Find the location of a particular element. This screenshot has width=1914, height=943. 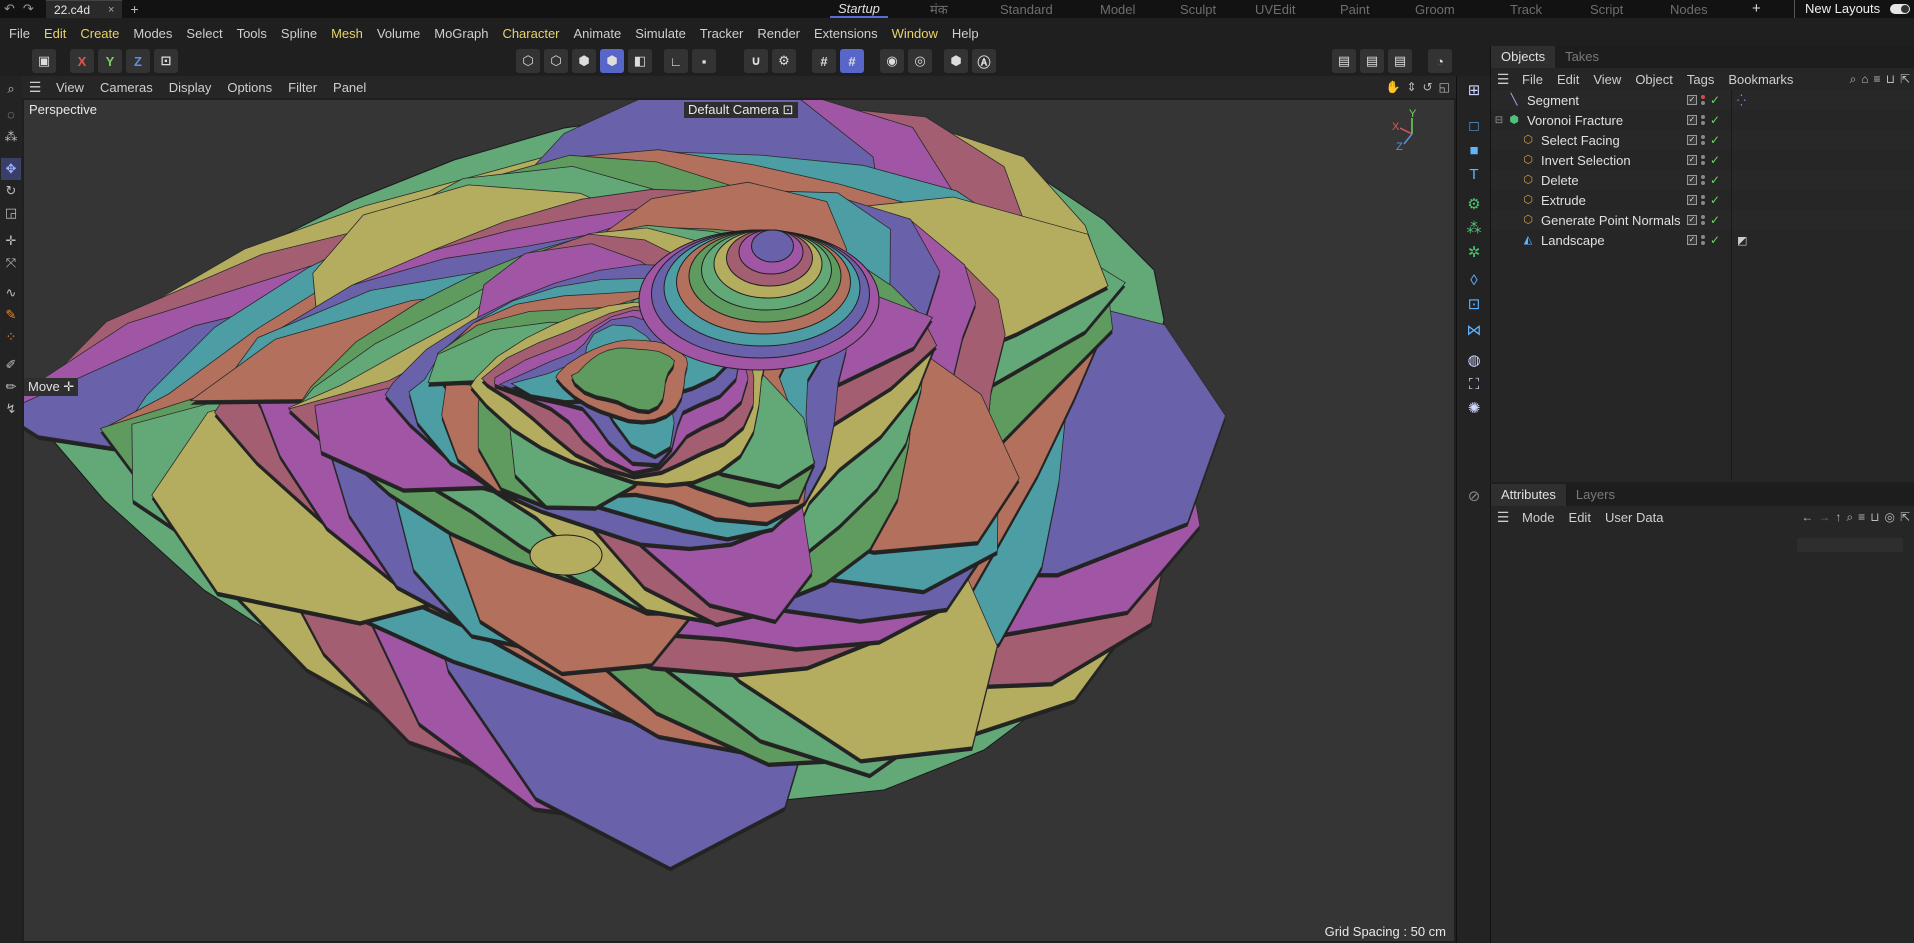

maximize-icon: ◱ is located at coordinates (1444, 87).